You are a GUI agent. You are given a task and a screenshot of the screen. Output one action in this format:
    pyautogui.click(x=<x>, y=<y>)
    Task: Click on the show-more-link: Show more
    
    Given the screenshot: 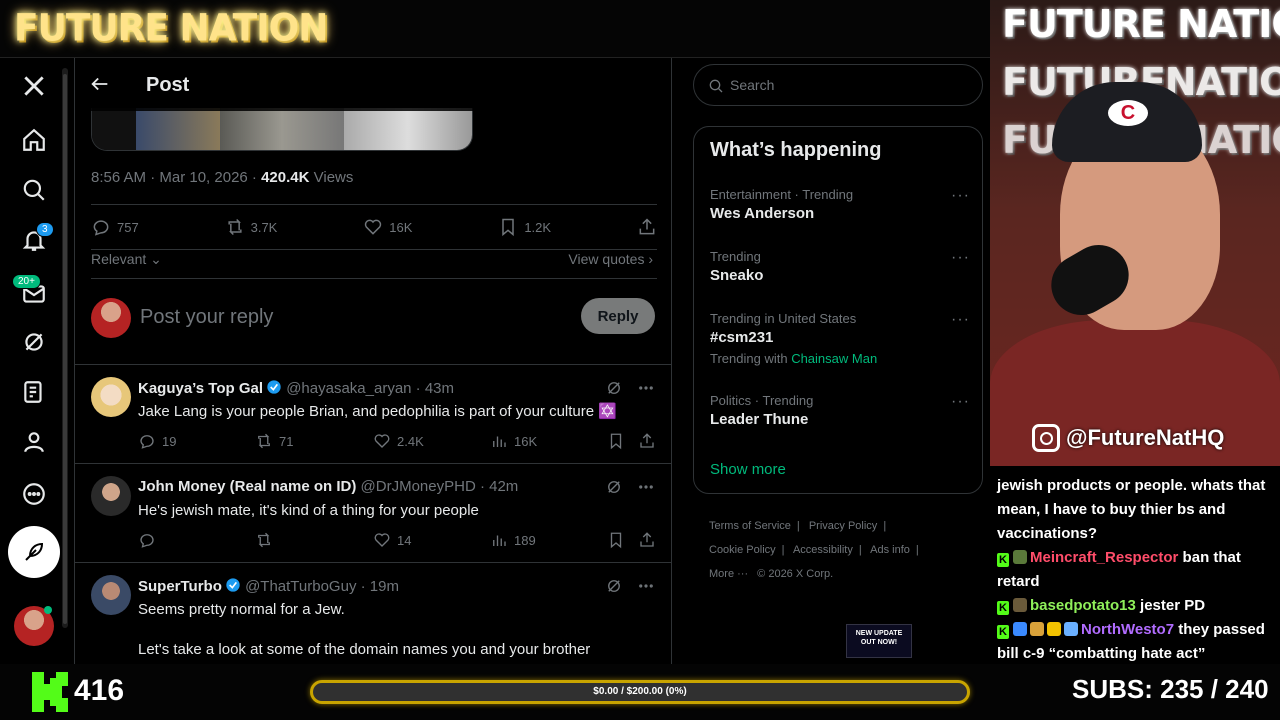 What is the action you would take?
    pyautogui.click(x=748, y=469)
    